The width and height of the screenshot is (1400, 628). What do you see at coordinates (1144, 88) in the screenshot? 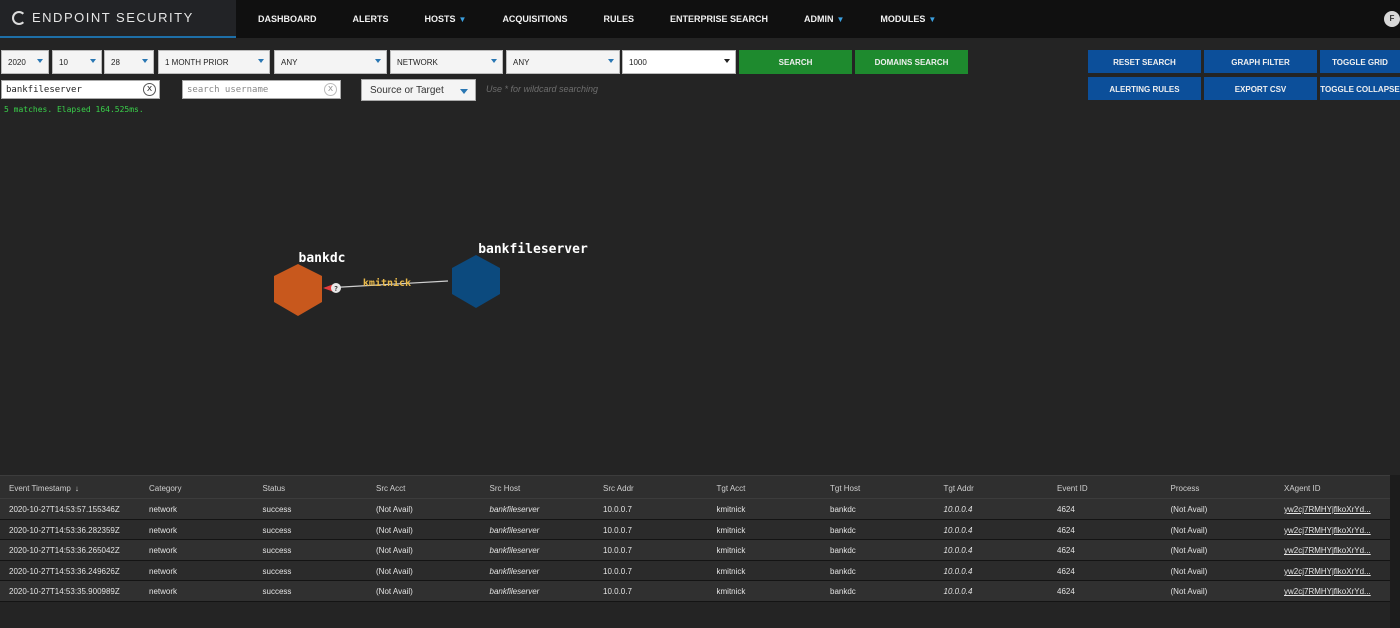
I see `alerting-rules-button: ALERTING RULES` at bounding box center [1144, 88].